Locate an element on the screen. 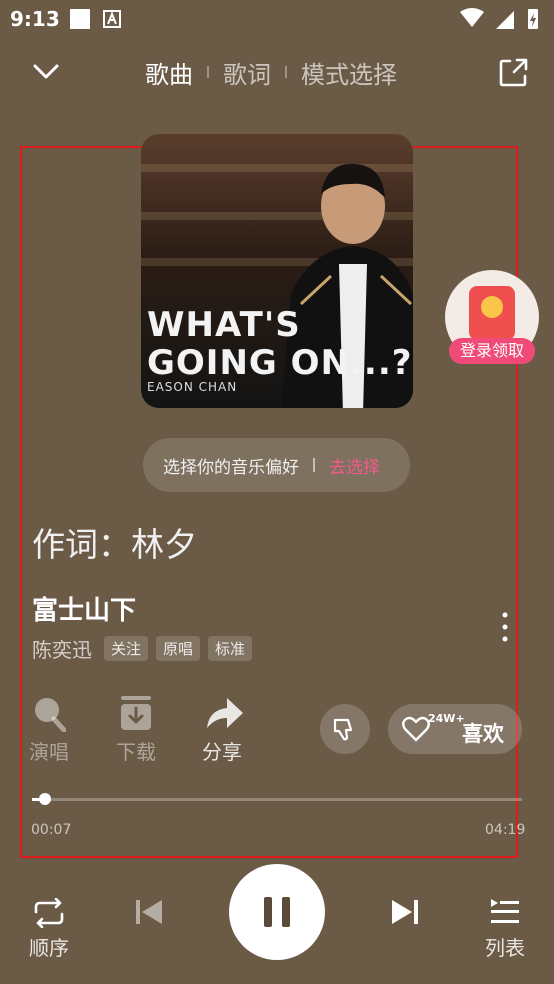  tab-mode-select: 模式选择 is located at coordinates (349, 72).